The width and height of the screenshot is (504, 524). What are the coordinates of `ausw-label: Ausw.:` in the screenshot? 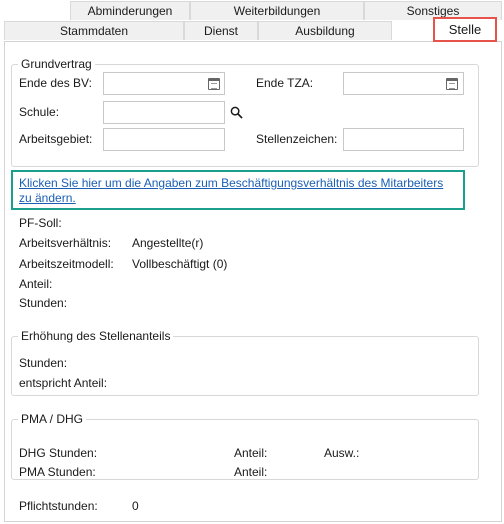 It's located at (342, 453).